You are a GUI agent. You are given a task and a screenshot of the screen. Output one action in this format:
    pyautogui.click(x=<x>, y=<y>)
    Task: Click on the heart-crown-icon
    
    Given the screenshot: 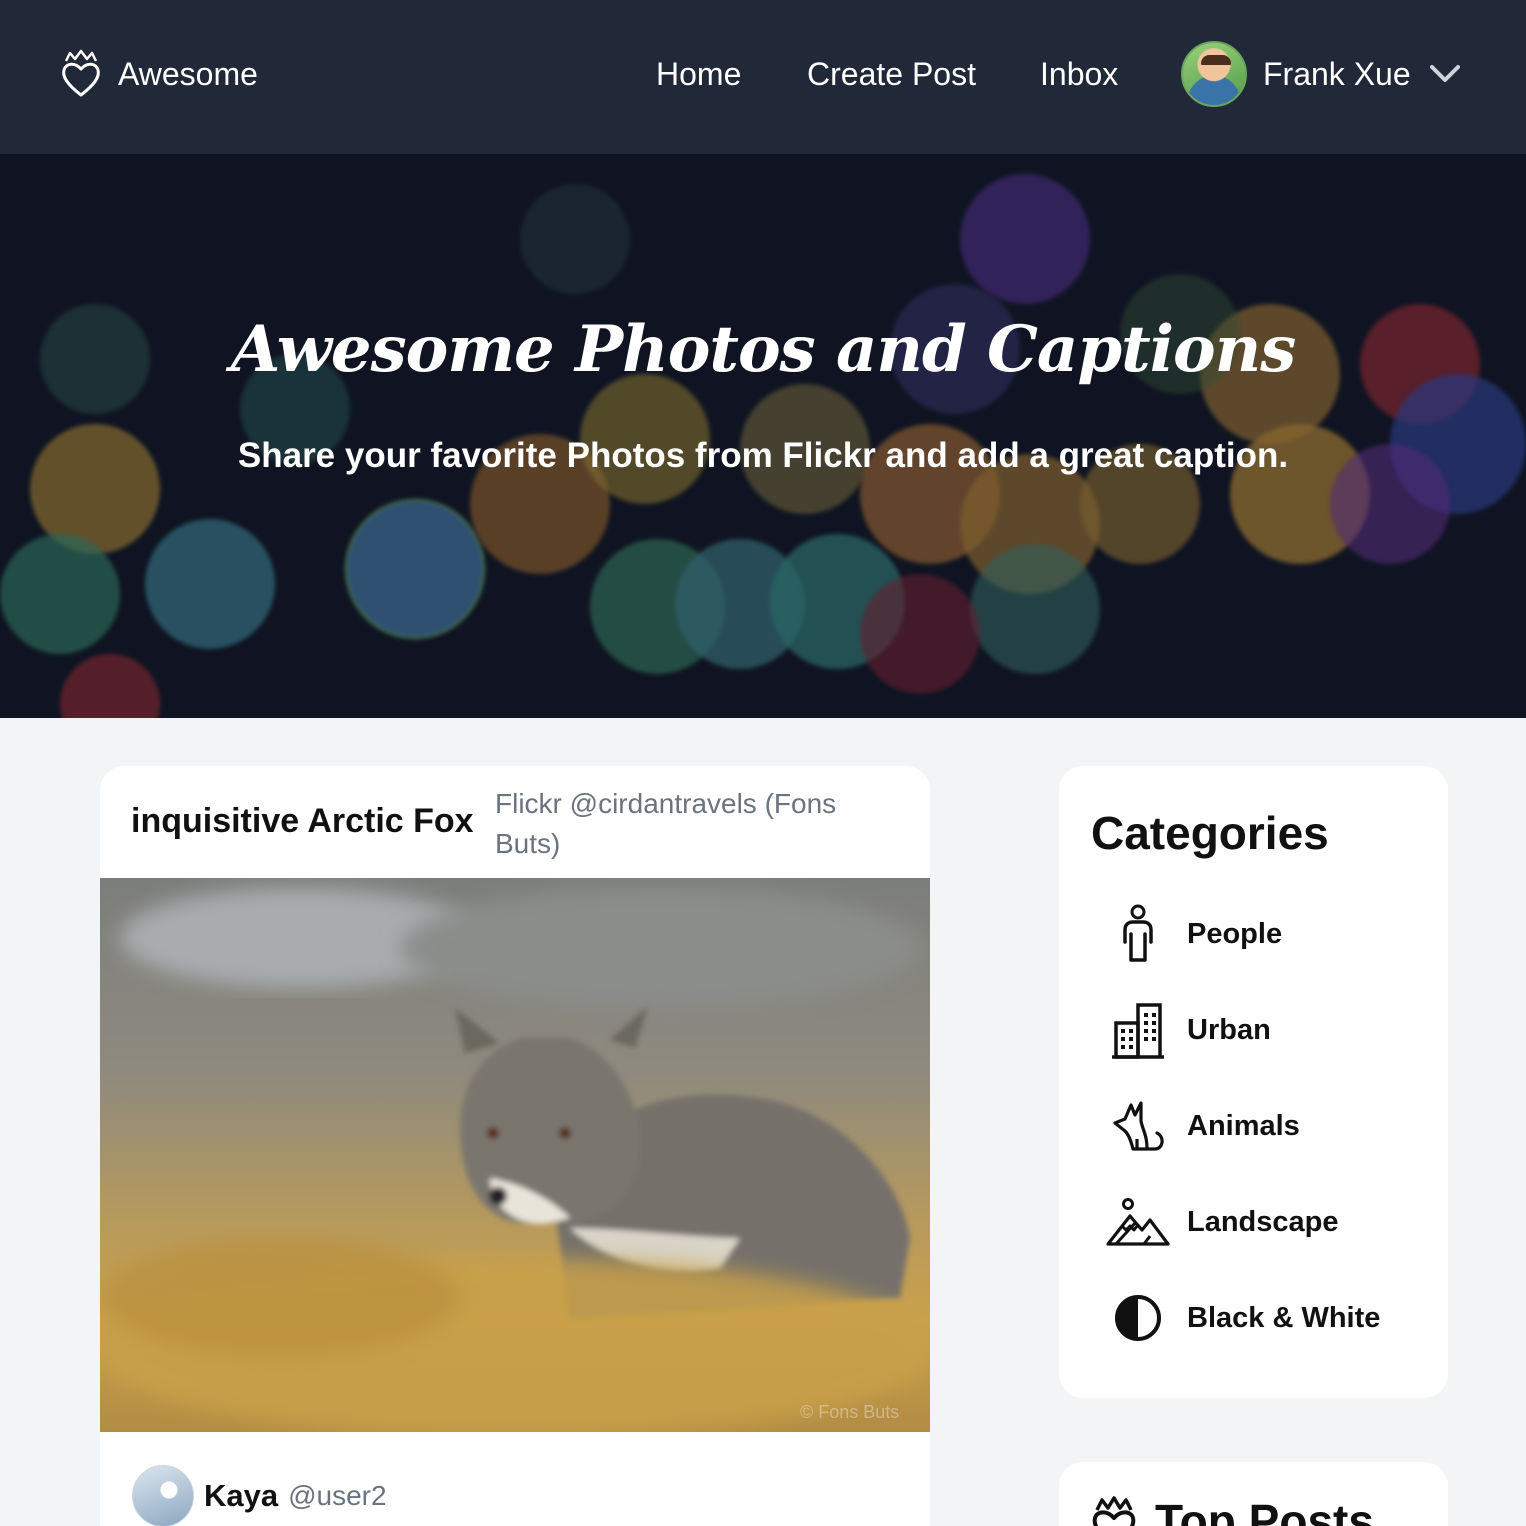 What is the action you would take?
    pyautogui.click(x=1114, y=1511)
    